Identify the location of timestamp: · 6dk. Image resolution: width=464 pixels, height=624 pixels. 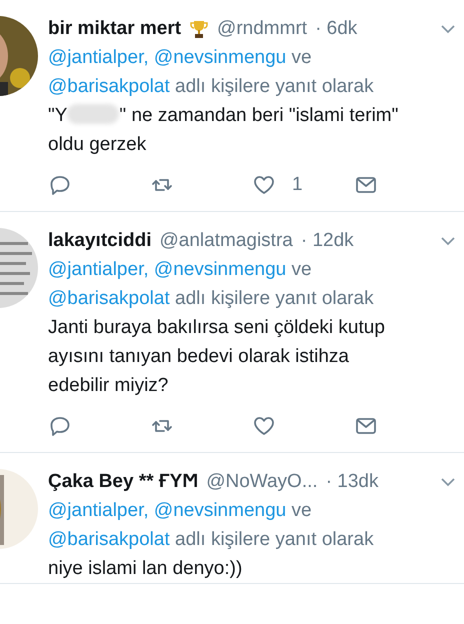
(336, 28).